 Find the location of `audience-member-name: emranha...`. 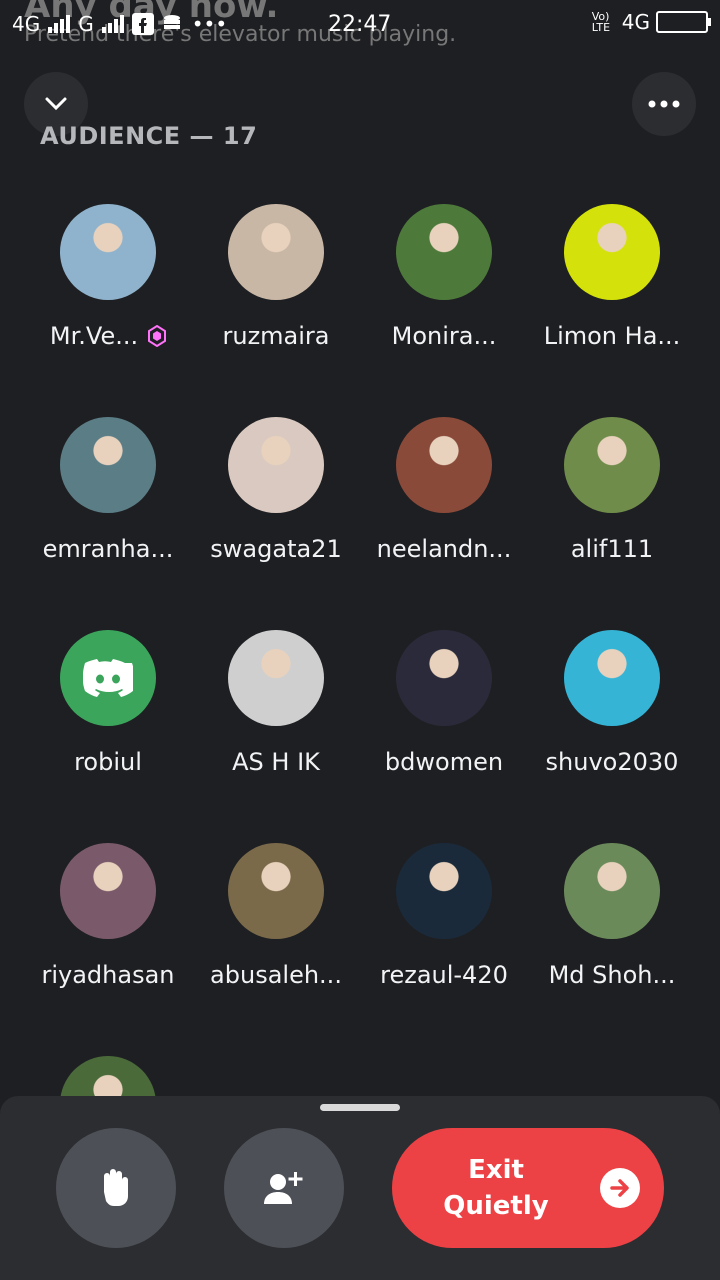

audience-member-name: emranha... is located at coordinates (108, 549).